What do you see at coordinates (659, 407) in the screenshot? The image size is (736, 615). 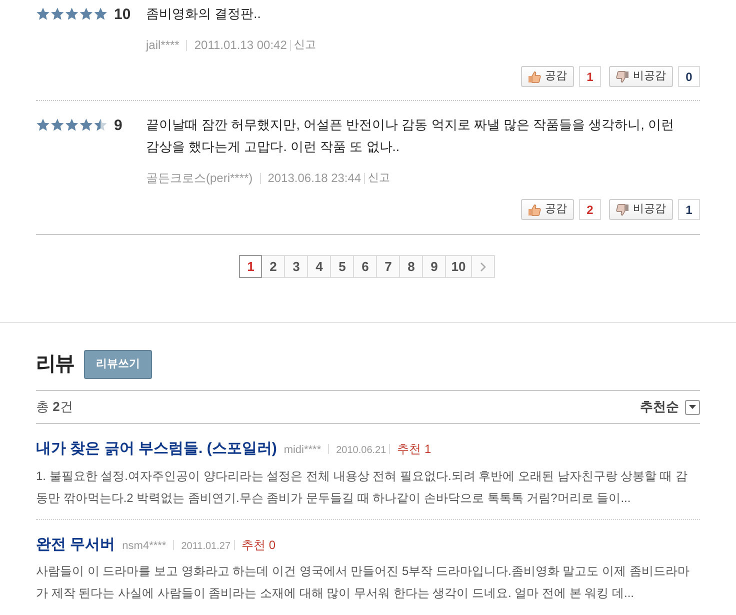 I see `sort-label: 추천순` at bounding box center [659, 407].